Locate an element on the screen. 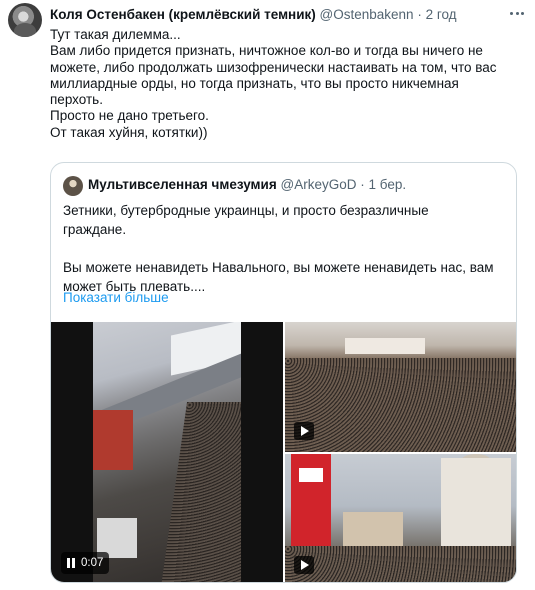 The width and height of the screenshot is (535, 590). pause-icon is located at coordinates (71, 563).